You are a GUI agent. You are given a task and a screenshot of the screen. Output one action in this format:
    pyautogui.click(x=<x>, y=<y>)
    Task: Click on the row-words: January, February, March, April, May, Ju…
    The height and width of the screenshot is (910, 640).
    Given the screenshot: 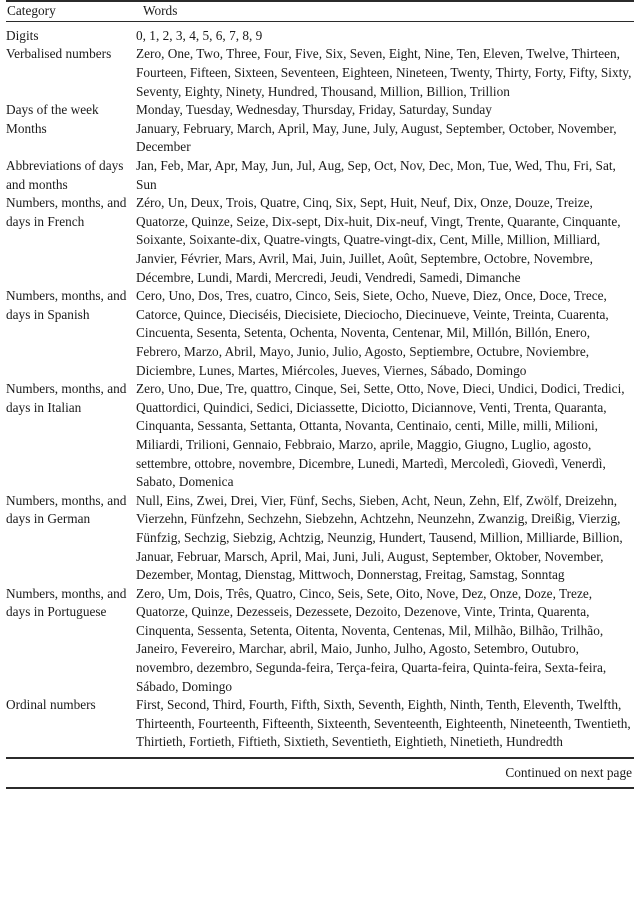 What is the action you would take?
    pyautogui.click(x=376, y=137)
    